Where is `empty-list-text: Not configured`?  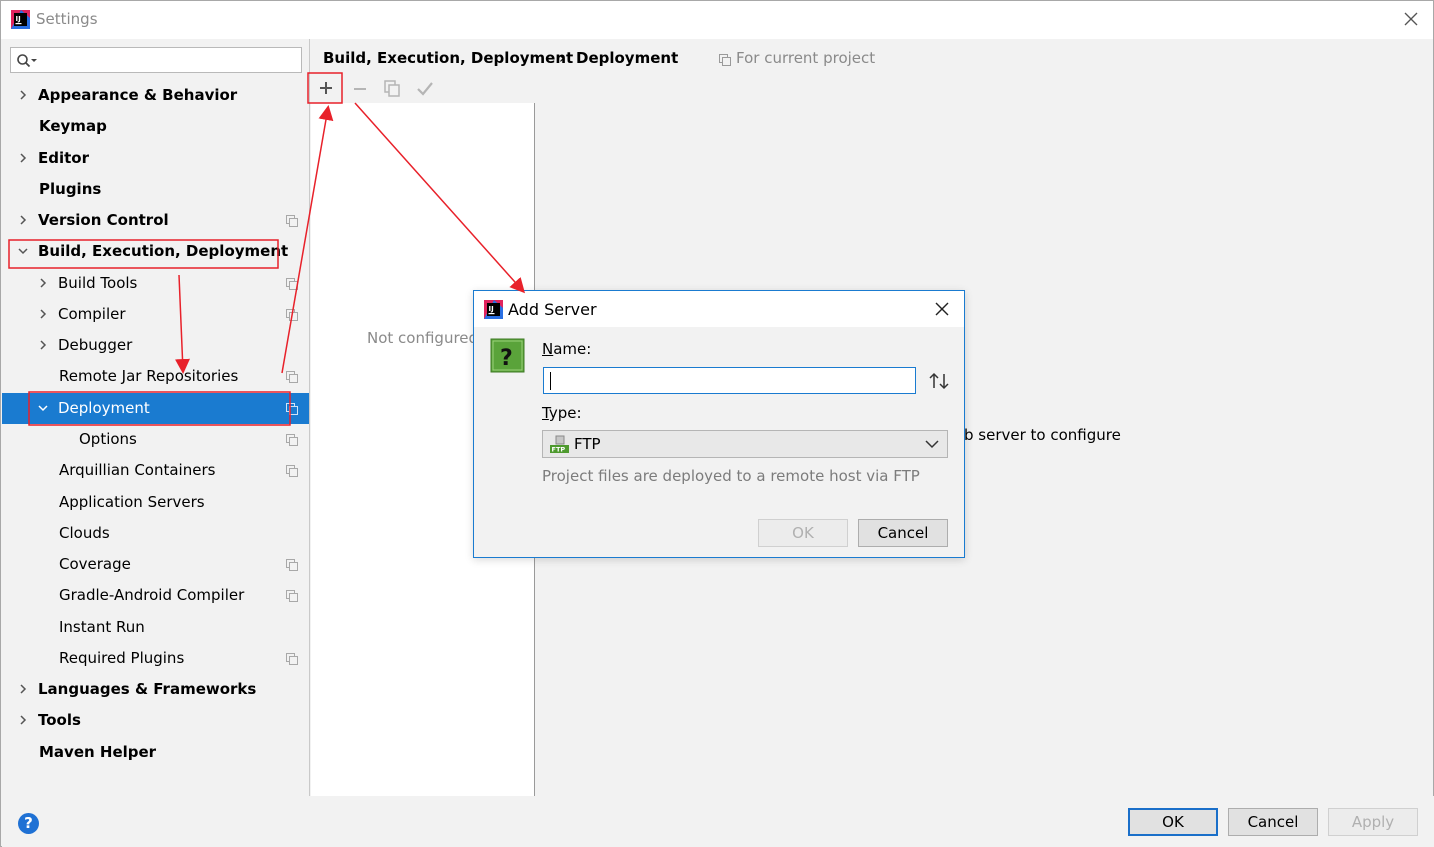
empty-list-text: Not configured is located at coordinates (423, 338).